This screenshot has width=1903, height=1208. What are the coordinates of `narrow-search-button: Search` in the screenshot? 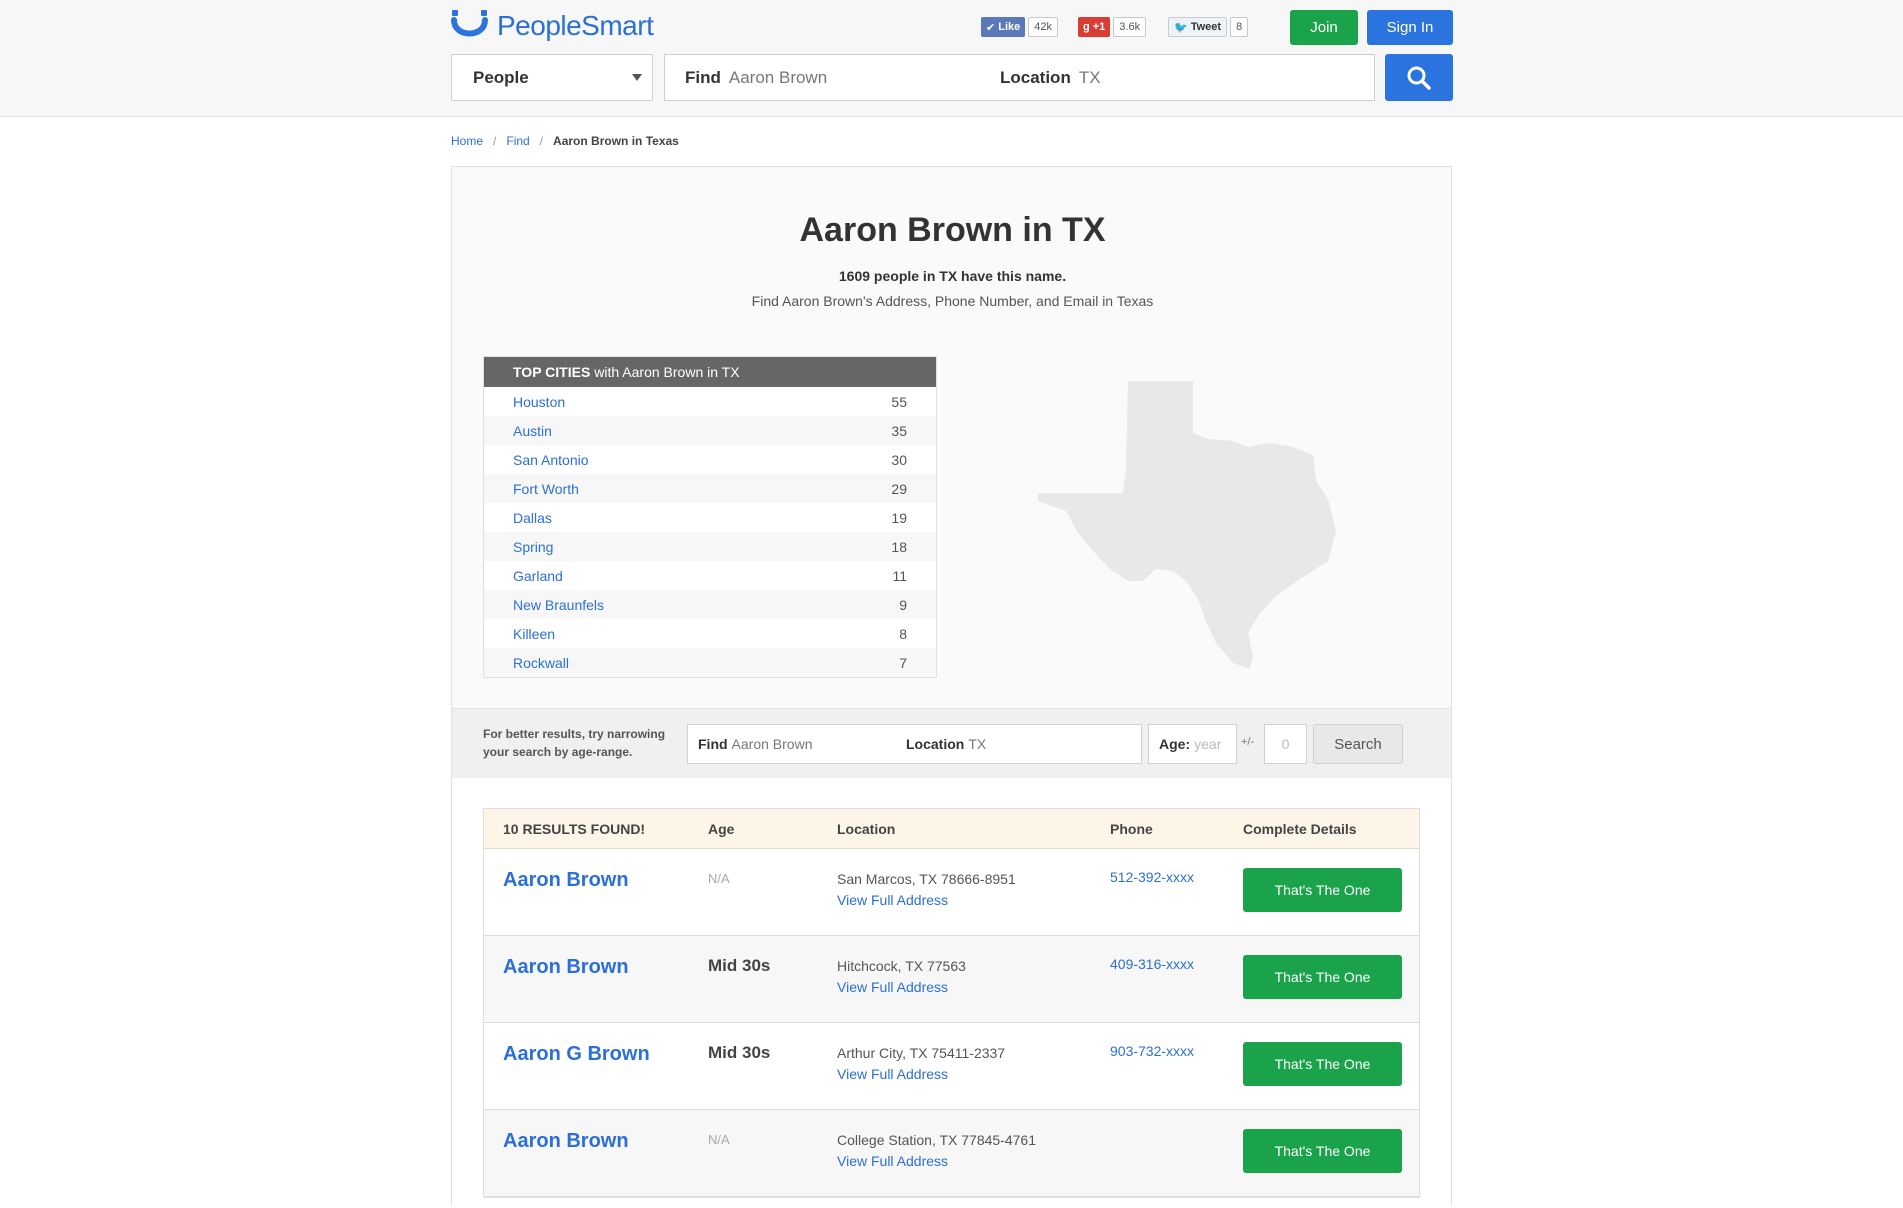 It's located at (1358, 744).